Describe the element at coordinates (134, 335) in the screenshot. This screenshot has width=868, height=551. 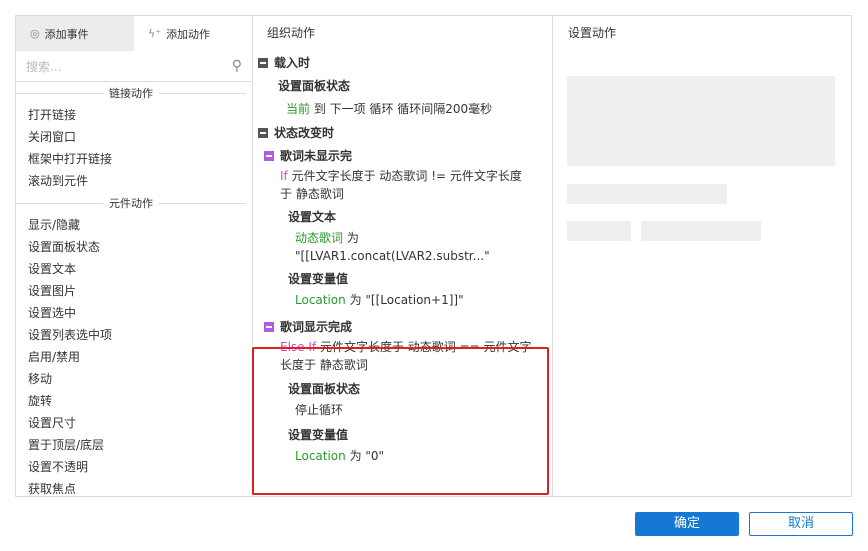
I see `action-list-item: 设置列表选中项` at that location.